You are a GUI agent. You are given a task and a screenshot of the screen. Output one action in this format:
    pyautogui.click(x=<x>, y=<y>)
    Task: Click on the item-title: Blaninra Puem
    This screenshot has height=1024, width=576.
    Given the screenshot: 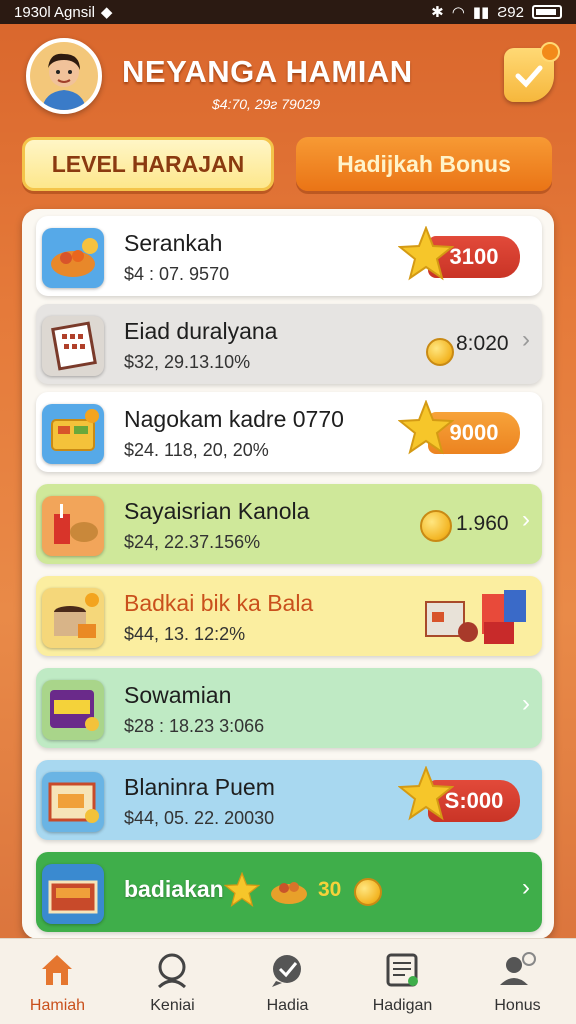 What is the action you would take?
    pyautogui.click(x=199, y=787)
    